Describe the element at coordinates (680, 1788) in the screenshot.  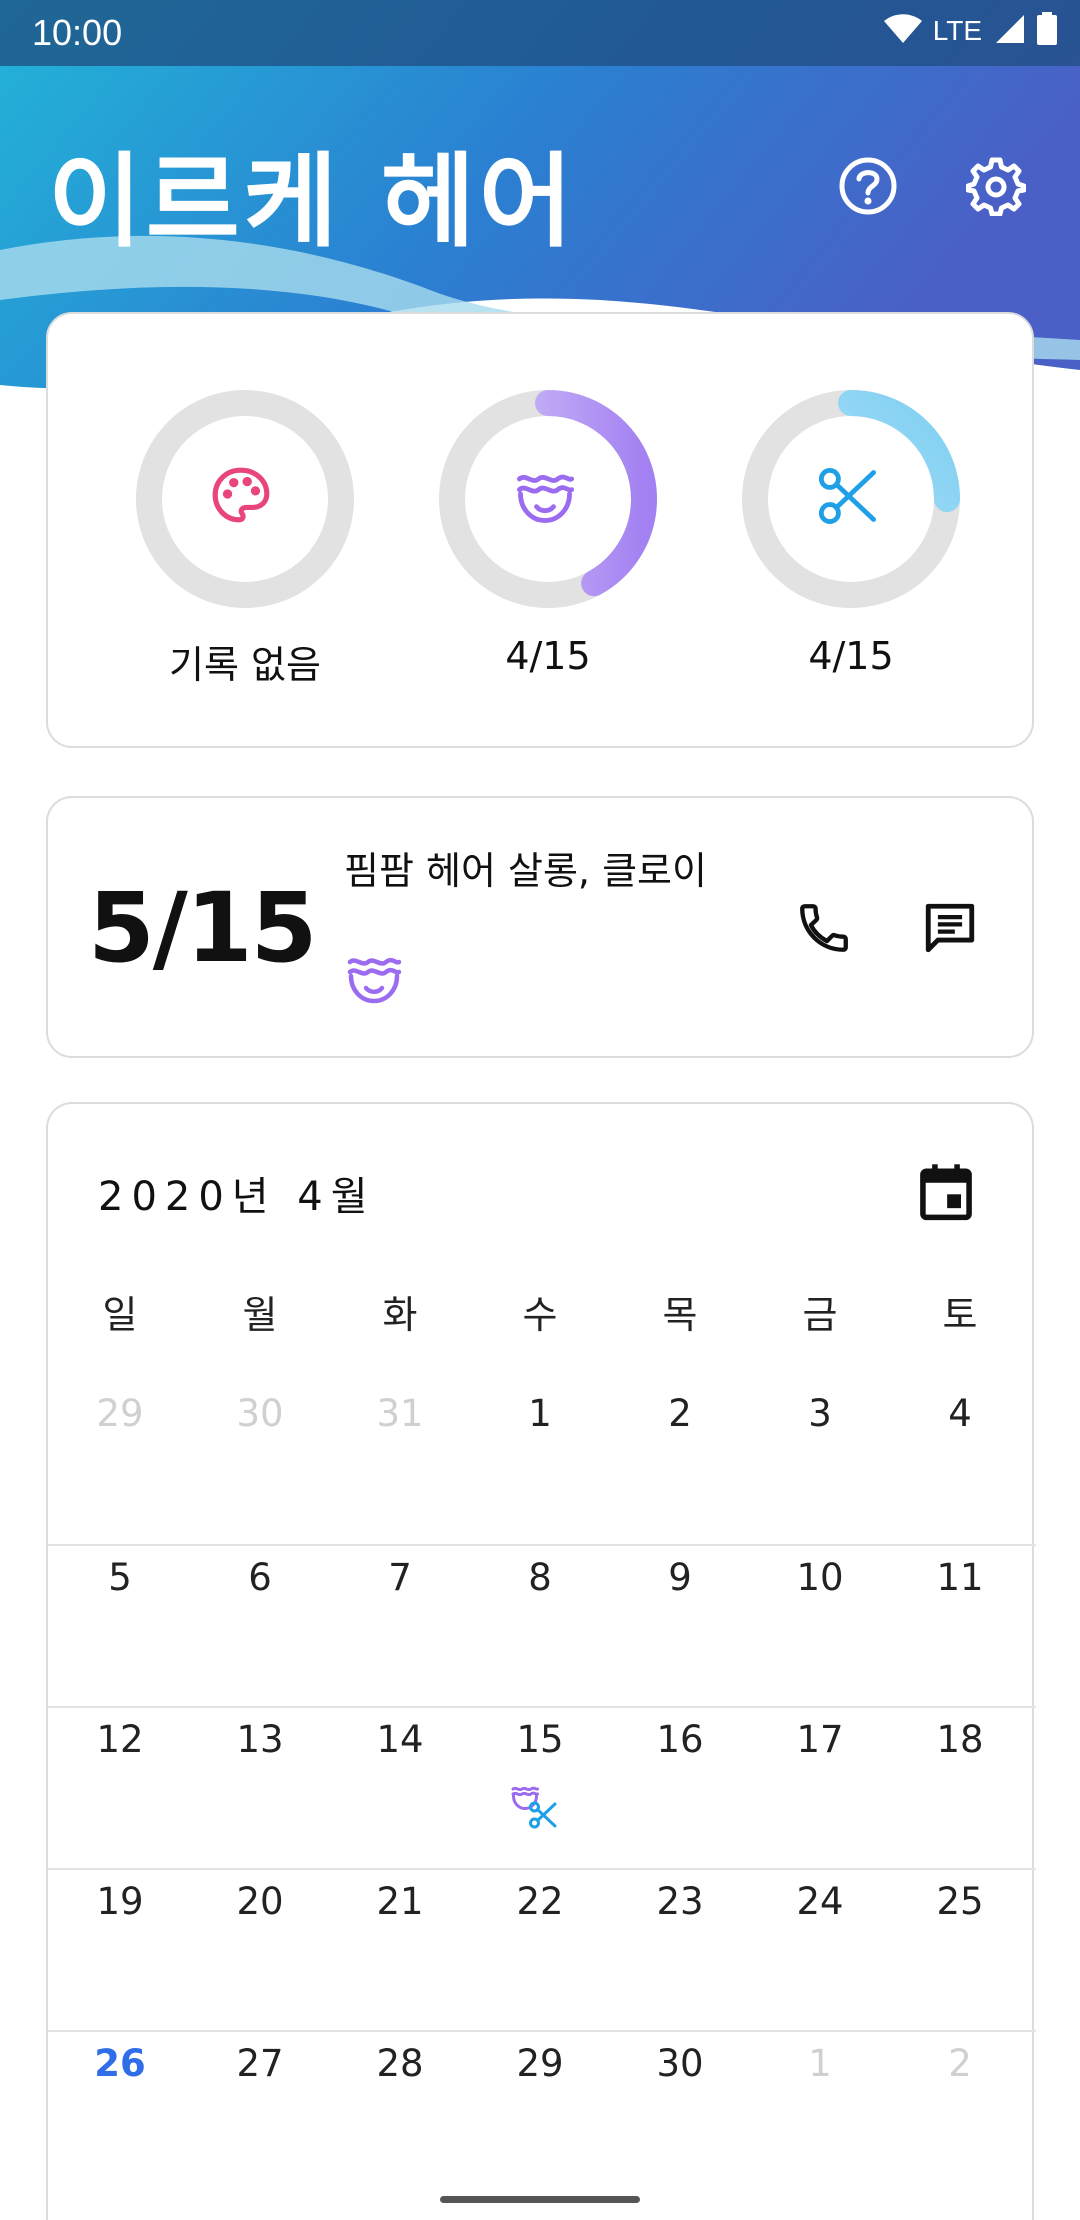
I see `calendar-day: 16` at that location.